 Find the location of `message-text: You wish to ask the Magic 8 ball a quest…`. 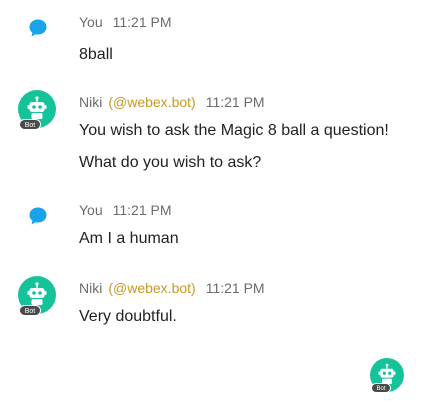

message-text: You wish to ask the Magic 8 ball a quest… is located at coordinates (234, 130).